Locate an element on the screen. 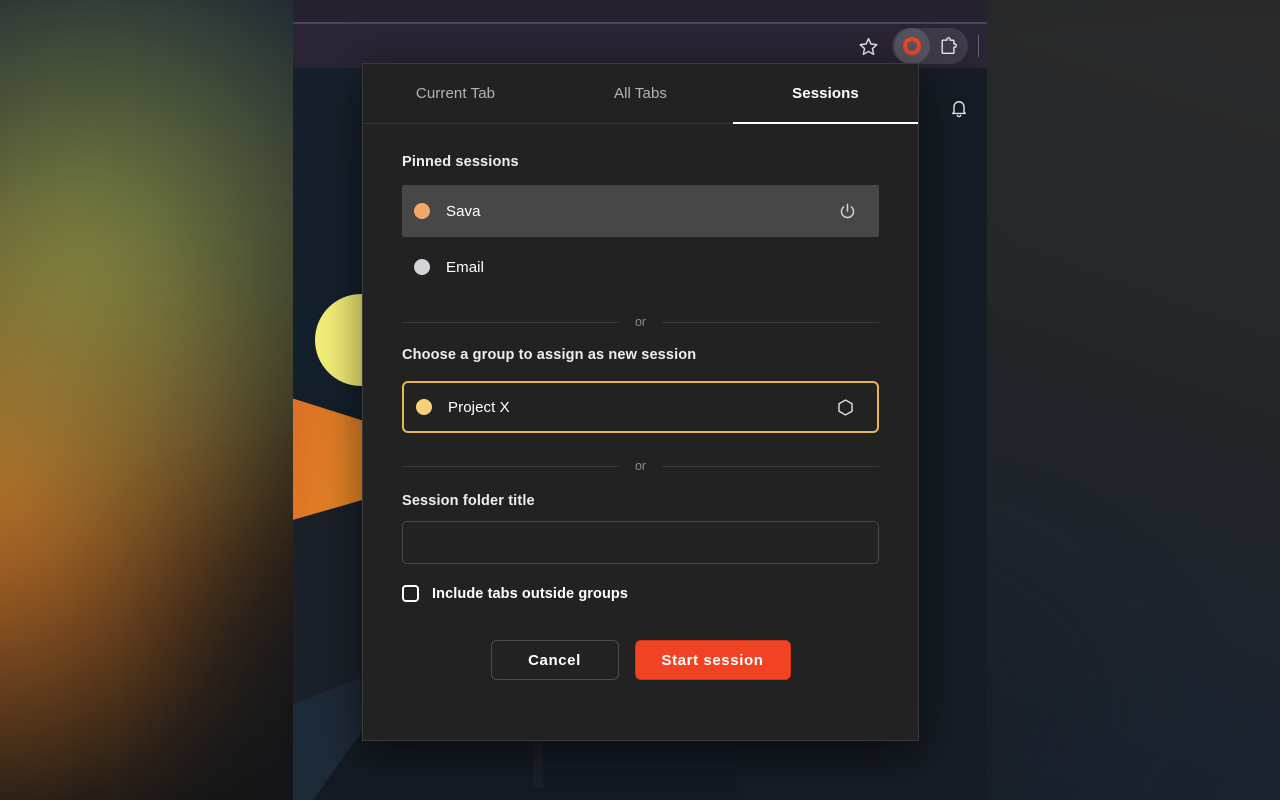 This screenshot has width=1280, height=800. pinned-sessions-heading: Pinned sessions is located at coordinates (460, 162).